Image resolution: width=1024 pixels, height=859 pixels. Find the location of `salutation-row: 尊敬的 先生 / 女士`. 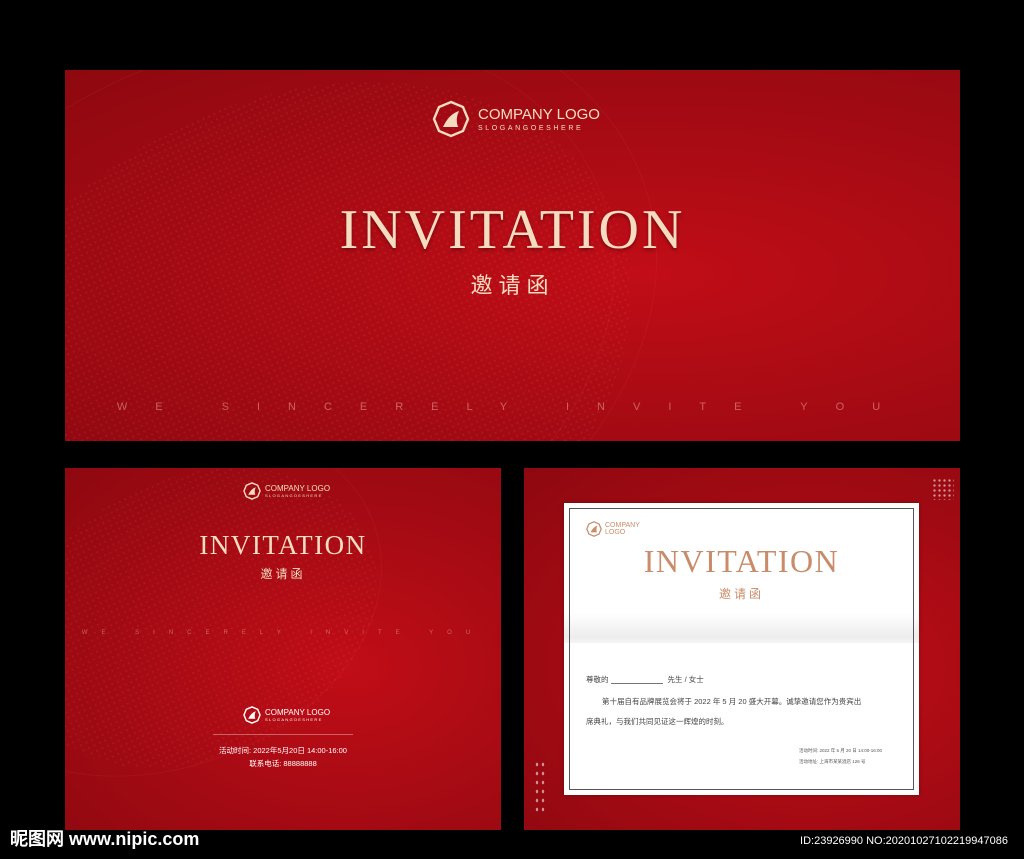

salutation-row: 尊敬的 先生 / 女士 is located at coordinates (645, 679).